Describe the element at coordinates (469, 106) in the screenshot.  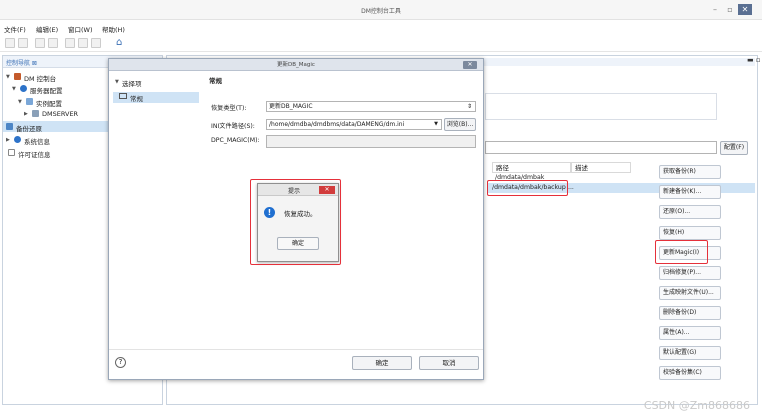
I see `spinner-icon: ⇕` at that location.